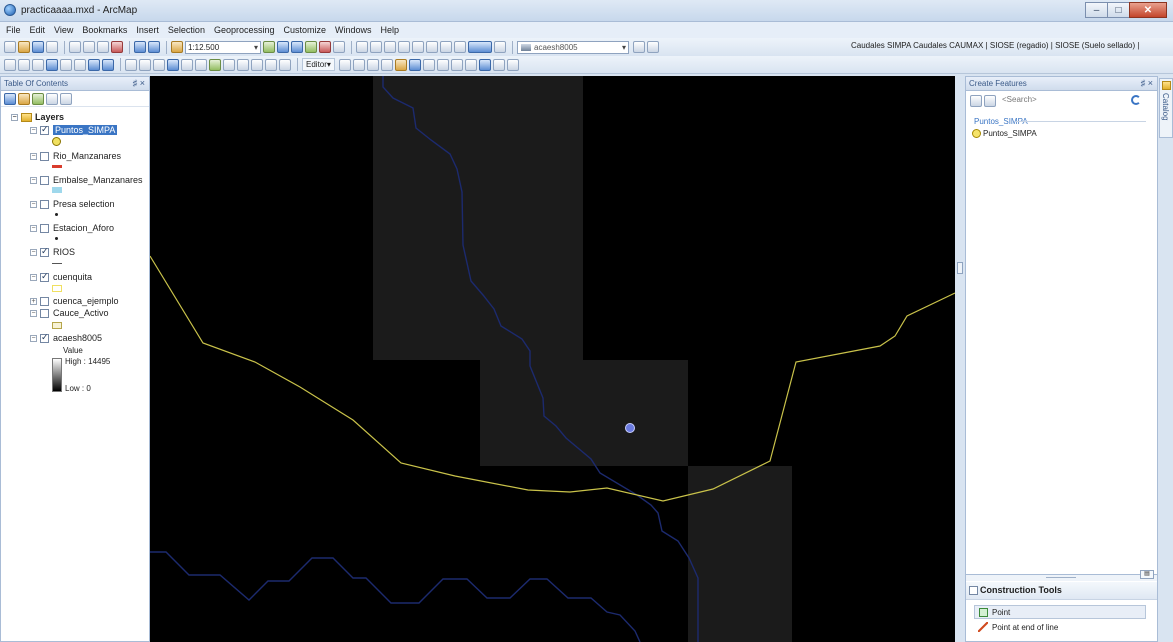 The height and width of the screenshot is (642, 1173). What do you see at coordinates (66, 98) in the screenshot?
I see `toc-options-icon` at bounding box center [66, 98].